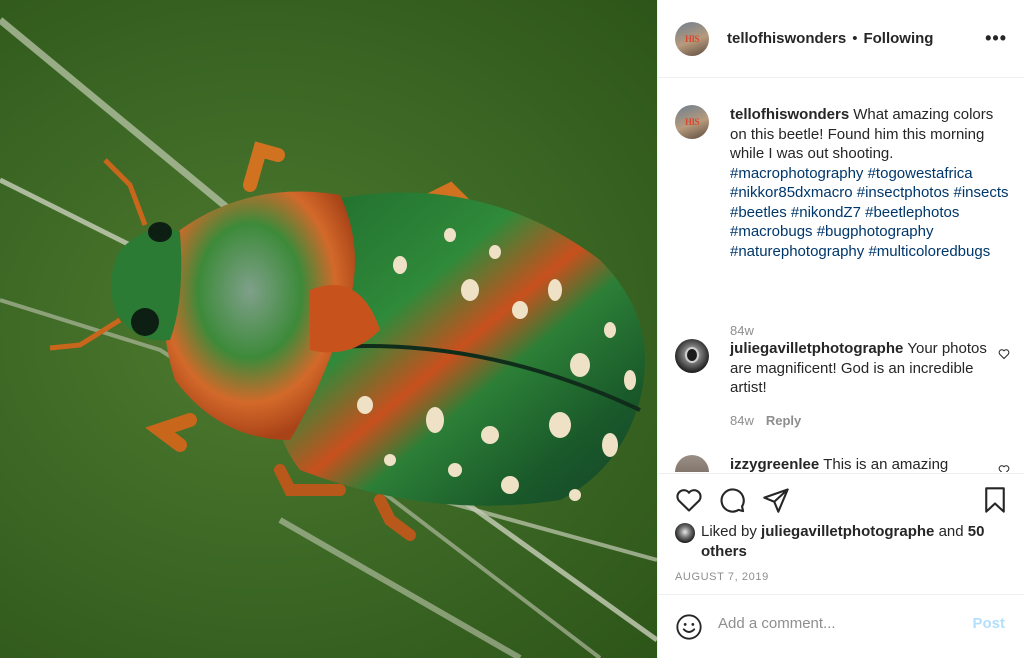 This screenshot has height=658, width=1024. I want to click on add-comment-bar: Add a comment... Post, so click(841, 626).